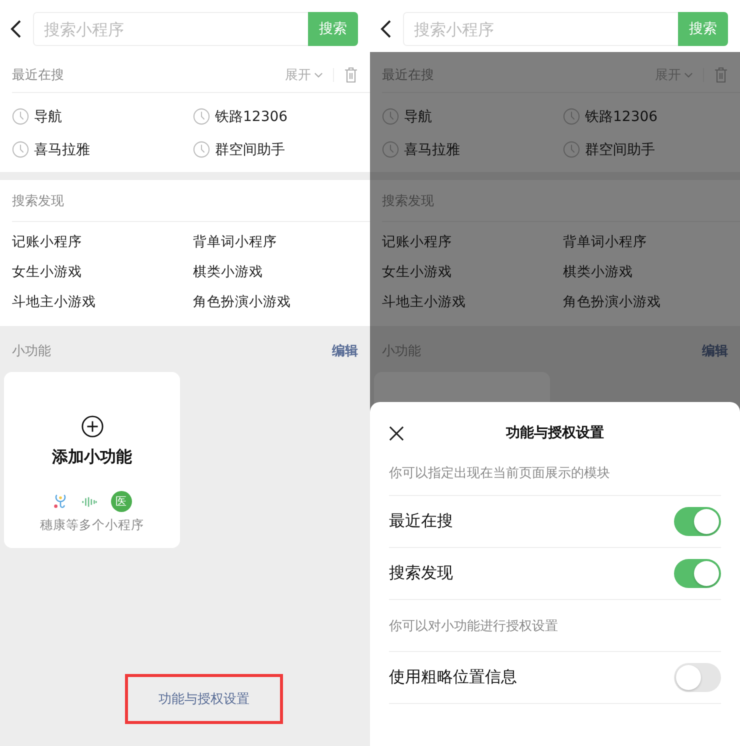 The image size is (740, 746). What do you see at coordinates (421, 573) in the screenshot?
I see `setting-label: 搜索发现` at bounding box center [421, 573].